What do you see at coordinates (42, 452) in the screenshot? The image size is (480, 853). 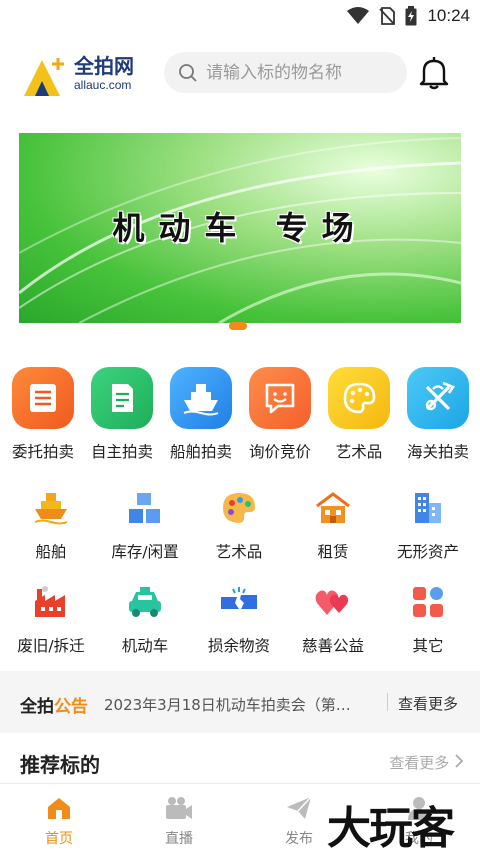 I see `category-label: 委托拍卖` at bounding box center [42, 452].